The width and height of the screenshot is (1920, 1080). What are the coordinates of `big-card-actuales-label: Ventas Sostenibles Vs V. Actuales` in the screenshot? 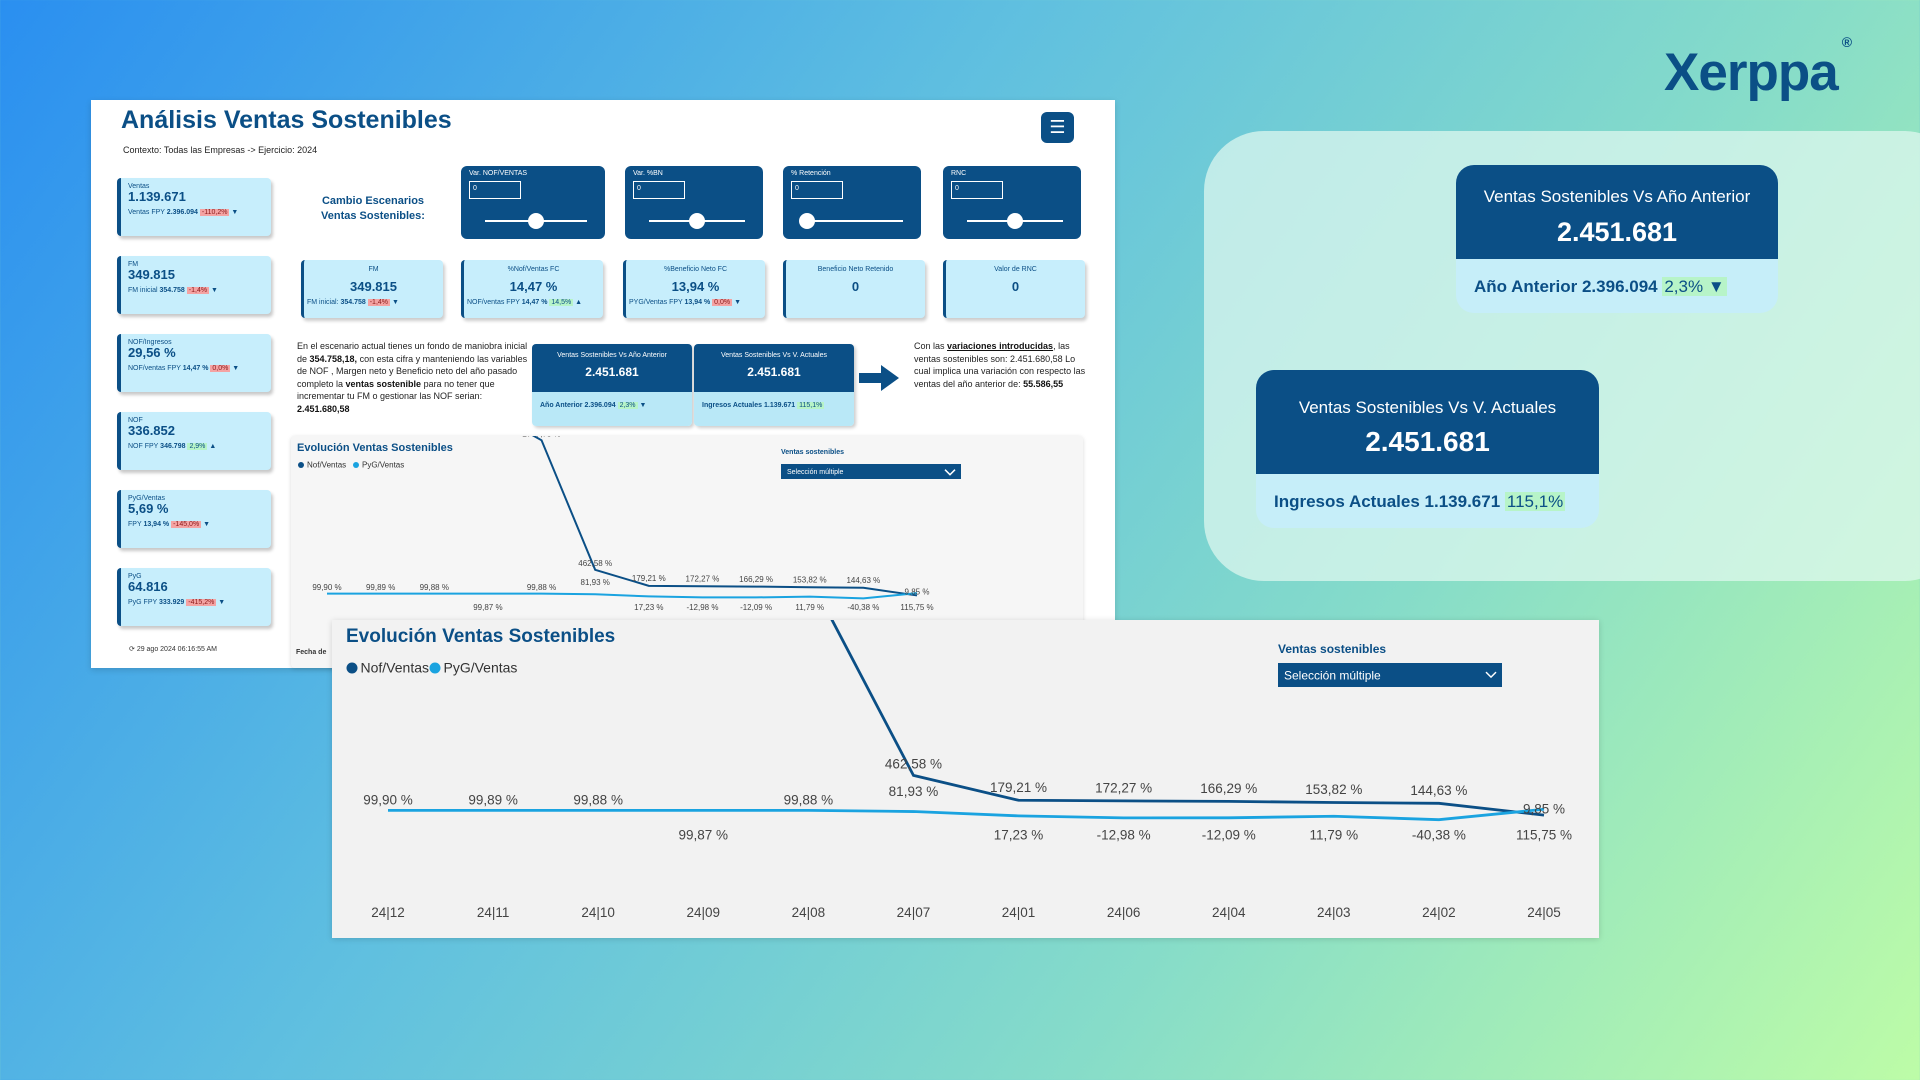 It's located at (1427, 407).